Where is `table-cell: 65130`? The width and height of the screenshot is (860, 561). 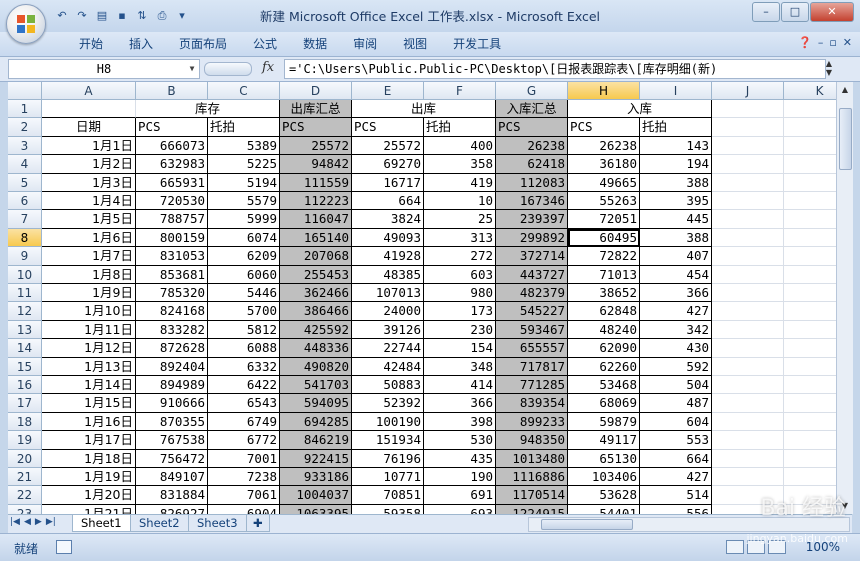
table-cell: 65130 is located at coordinates (604, 458).